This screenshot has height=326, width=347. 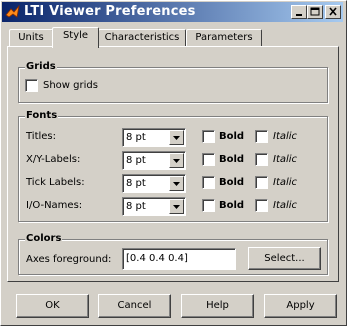 I want to click on cancel-button: Cancel, so click(x=134, y=306).